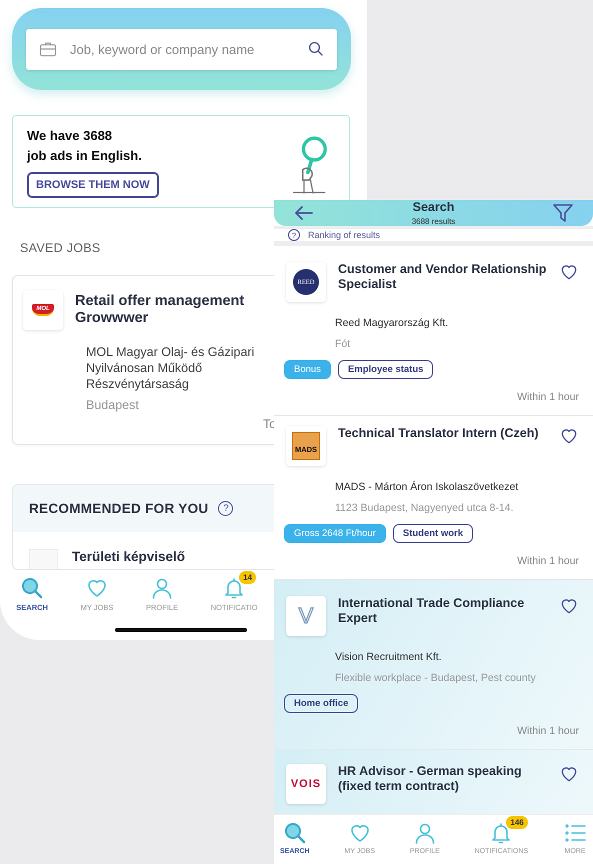 This screenshot has width=593, height=864. I want to click on job-location: Flexible workplace - Budapest, Pest county, so click(436, 678).